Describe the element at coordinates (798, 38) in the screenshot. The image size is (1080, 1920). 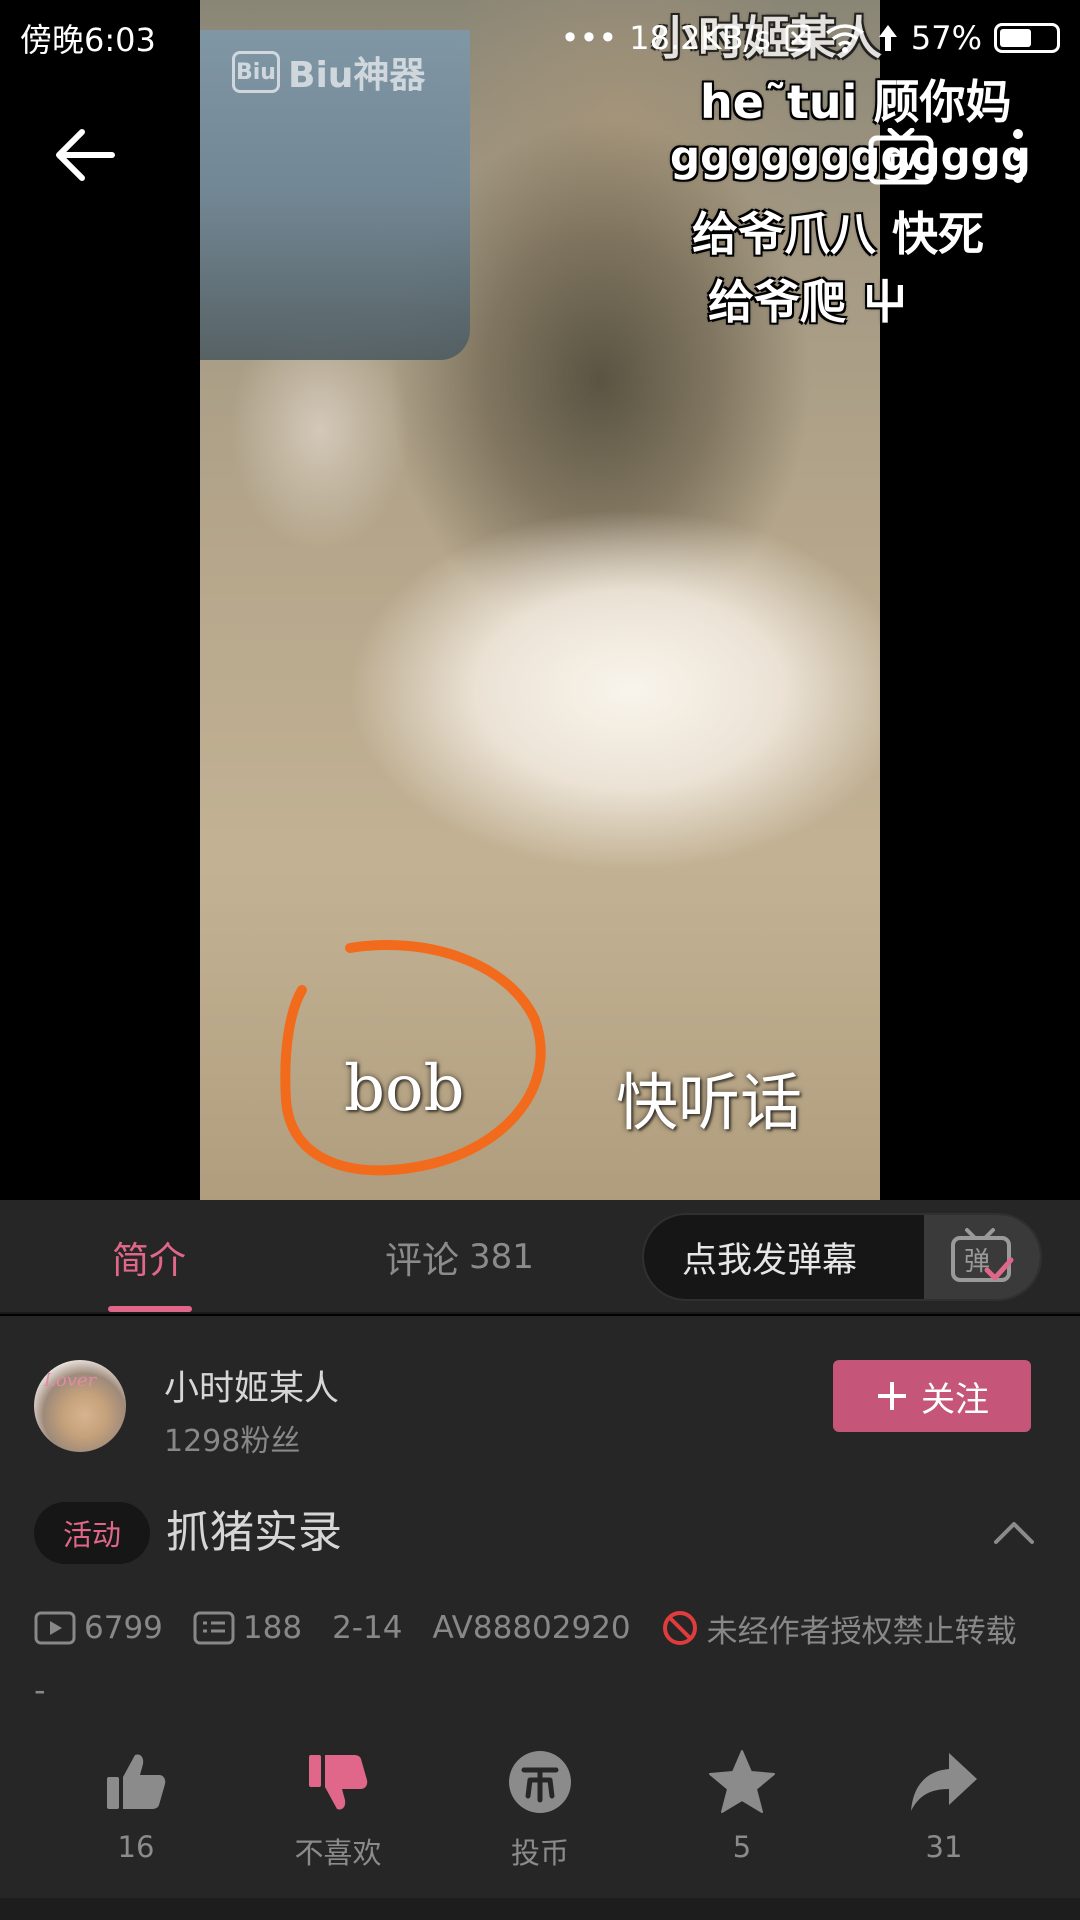
I see `sim-off-icon` at that location.